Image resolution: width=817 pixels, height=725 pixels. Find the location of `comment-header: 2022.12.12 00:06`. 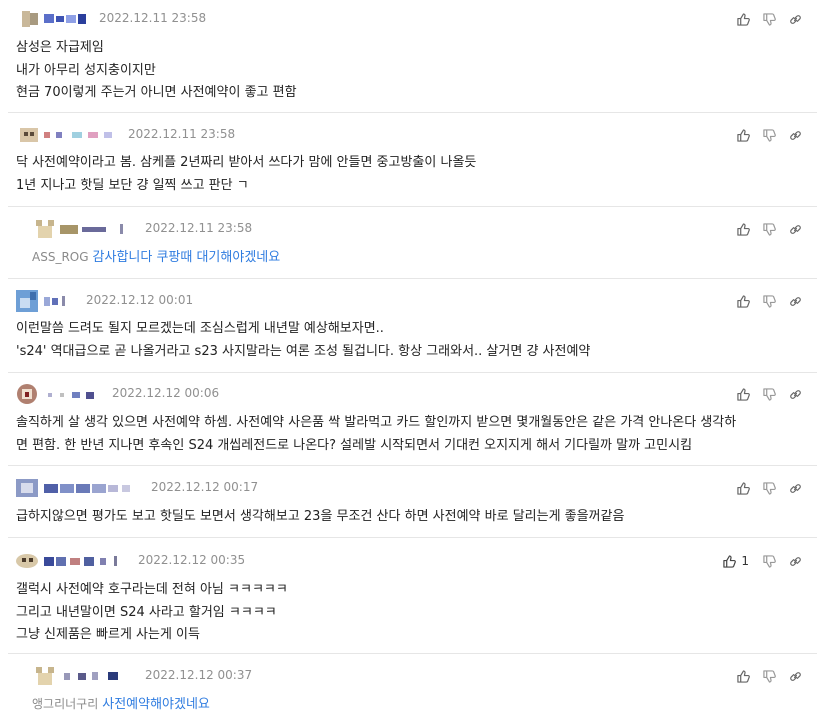

comment-header: 2022.12.12 00:06 is located at coordinates (408, 394).